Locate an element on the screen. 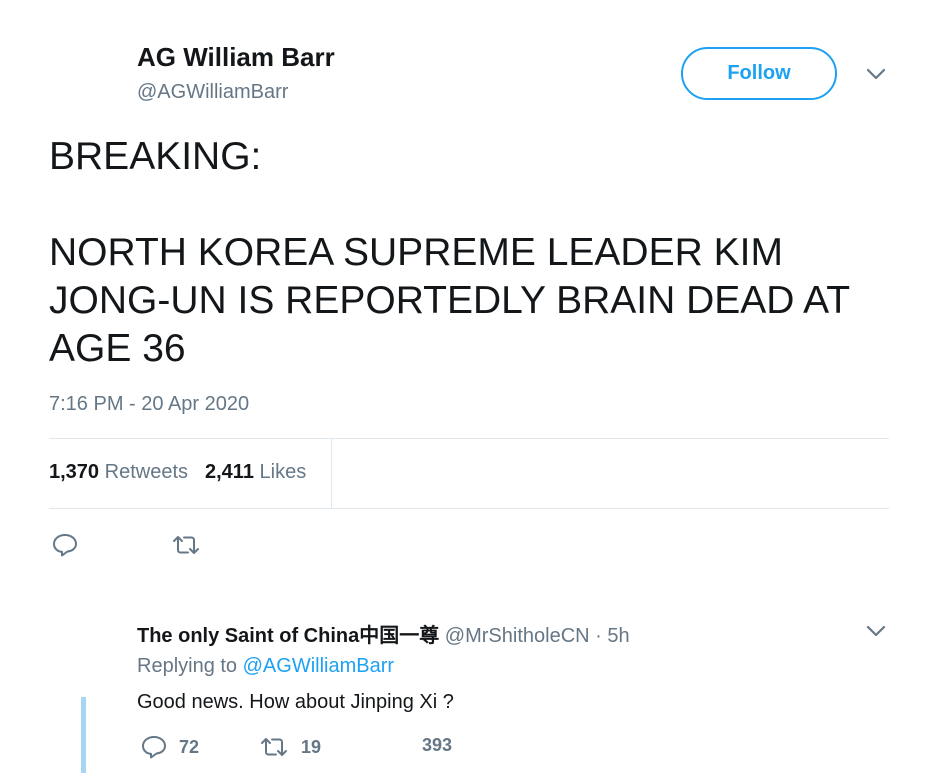  replying-to-prefix: Replying to is located at coordinates (187, 666).